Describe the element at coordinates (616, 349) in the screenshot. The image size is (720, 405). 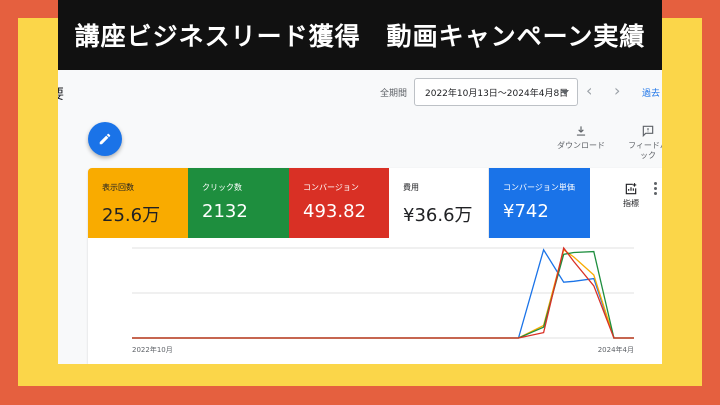
I see `x-tick-label: 2024年4月` at that location.